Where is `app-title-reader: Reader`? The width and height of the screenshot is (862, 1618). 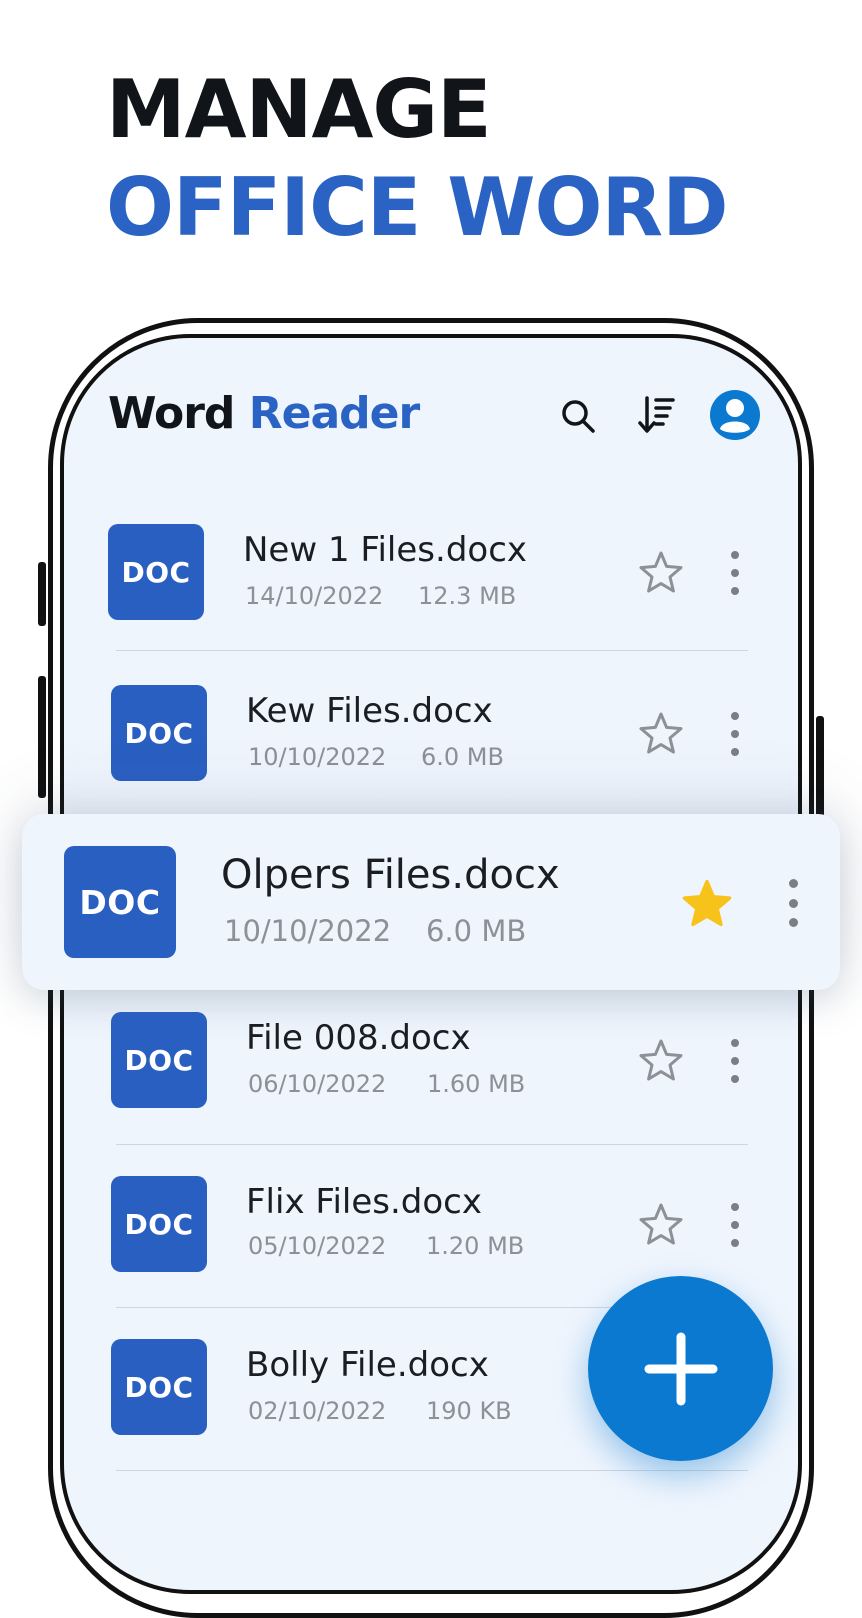
app-title-reader: Reader is located at coordinates (334, 413).